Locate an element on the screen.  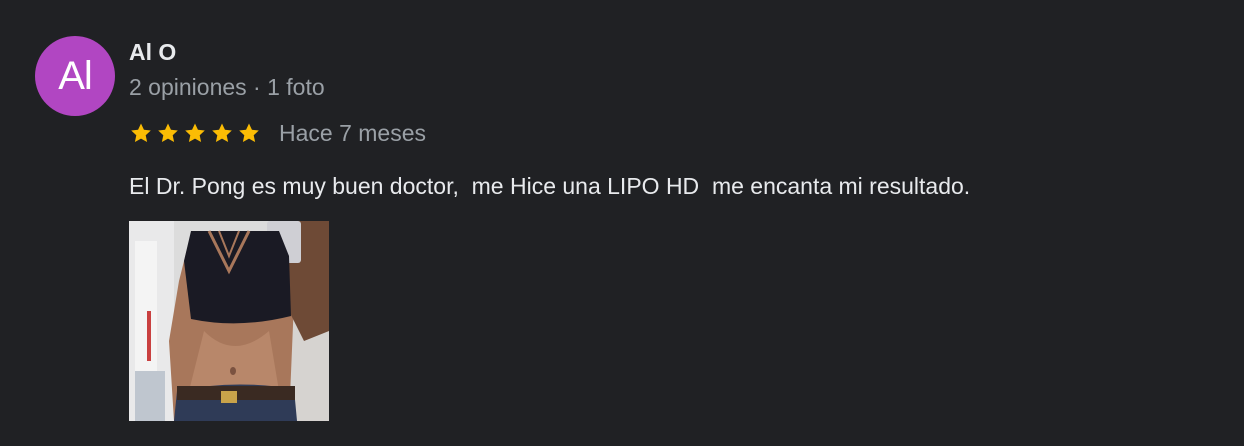
star-rating is located at coordinates (196, 133).